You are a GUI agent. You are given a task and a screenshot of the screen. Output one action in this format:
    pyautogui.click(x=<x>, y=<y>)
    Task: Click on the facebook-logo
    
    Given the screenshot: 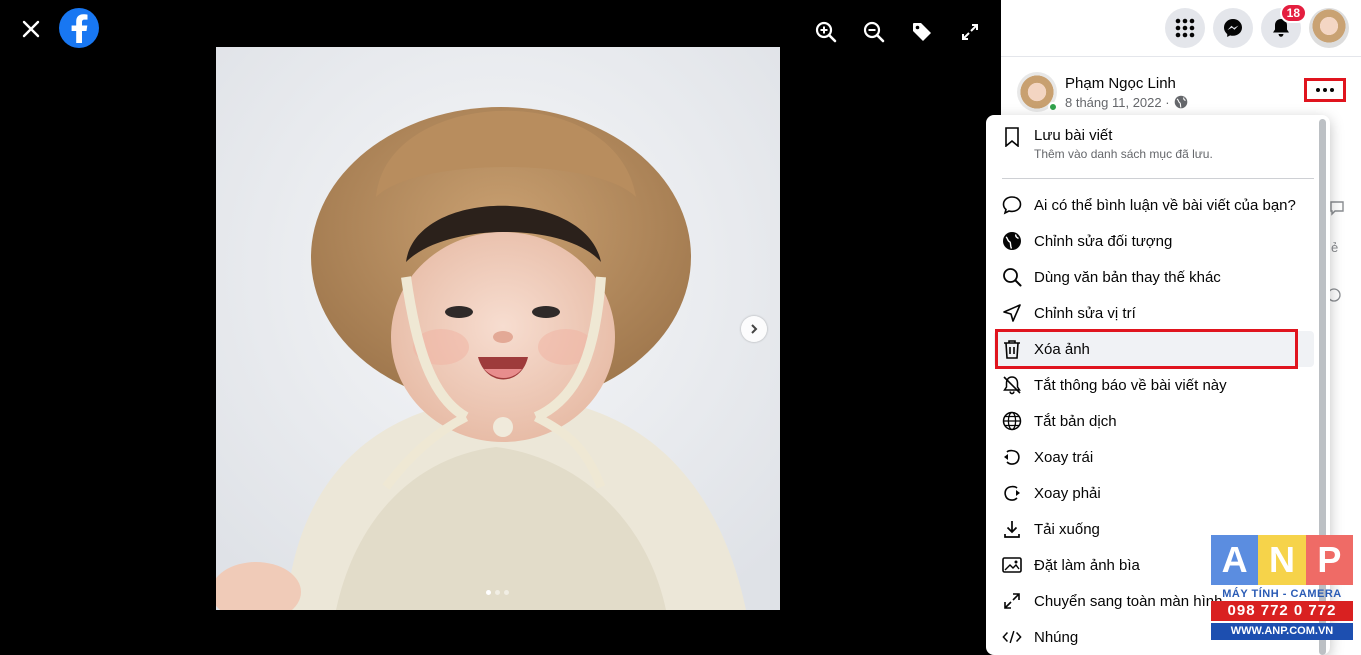 What is the action you would take?
    pyautogui.click(x=79, y=28)
    